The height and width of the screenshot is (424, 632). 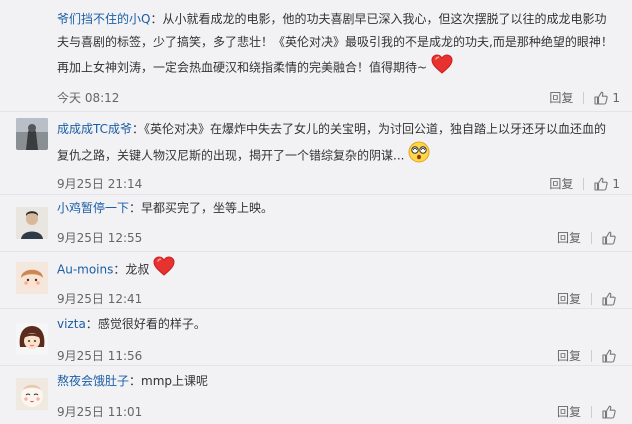 I want to click on comment-time: 9月25日 12:55, so click(x=100, y=238).